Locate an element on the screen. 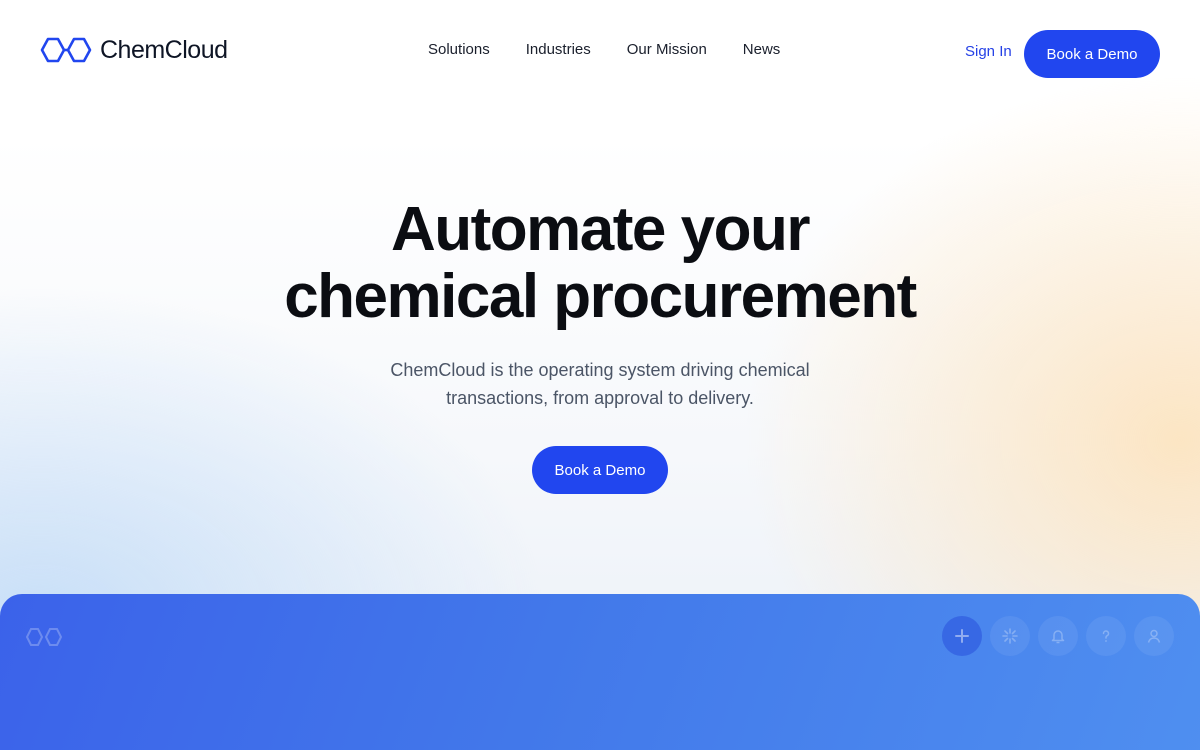 The height and width of the screenshot is (750, 1200). user-icon is located at coordinates (1154, 636).